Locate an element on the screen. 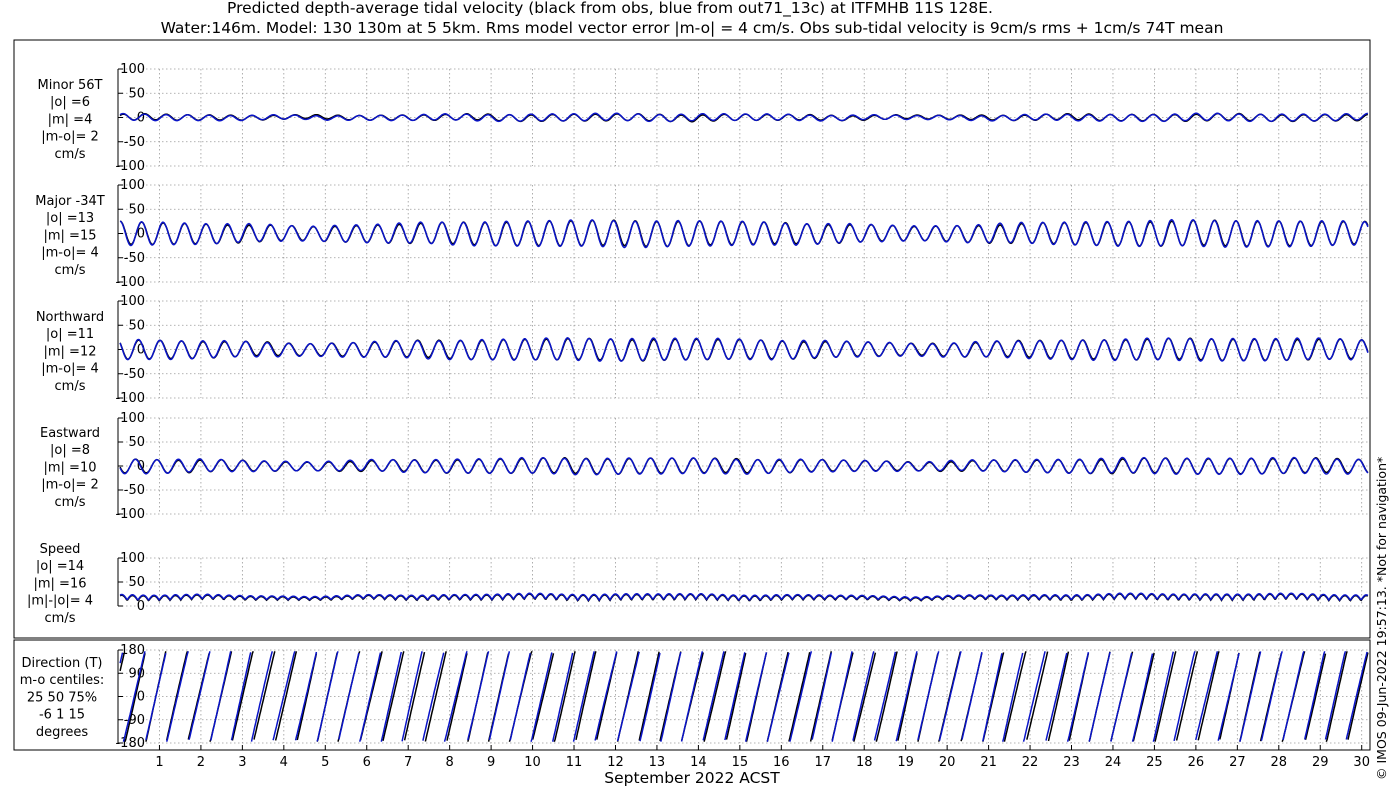  y-tick-label: -180 is located at coordinates (130, 743).